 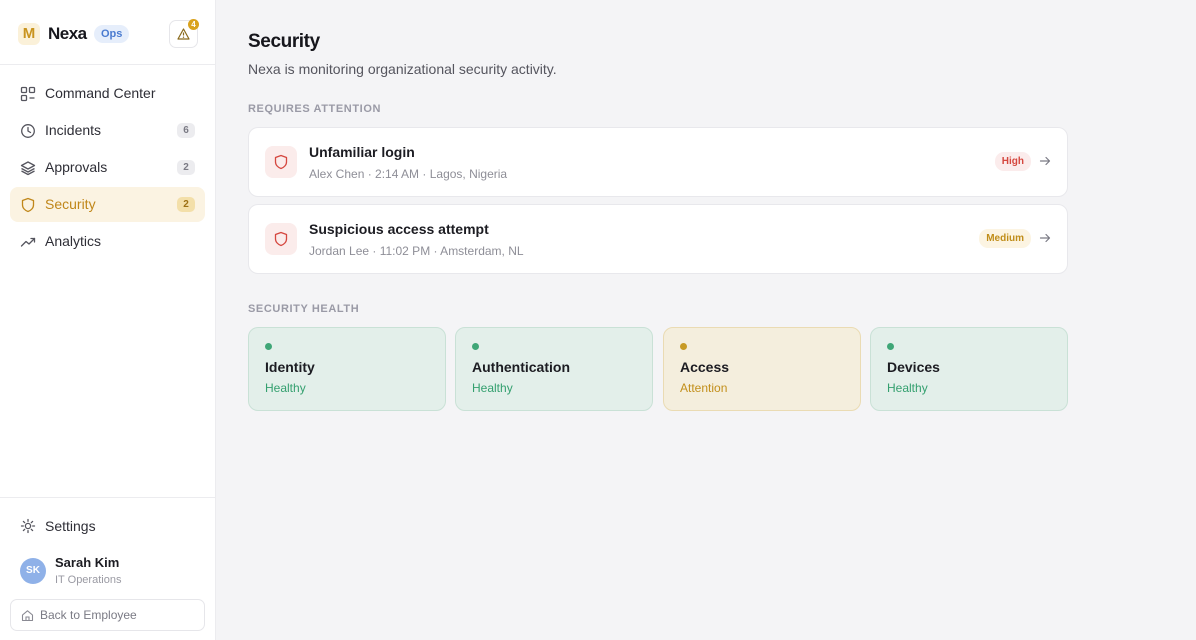 I want to click on sidebar-item-approvals: Approvals 2, so click(x=107, y=167).